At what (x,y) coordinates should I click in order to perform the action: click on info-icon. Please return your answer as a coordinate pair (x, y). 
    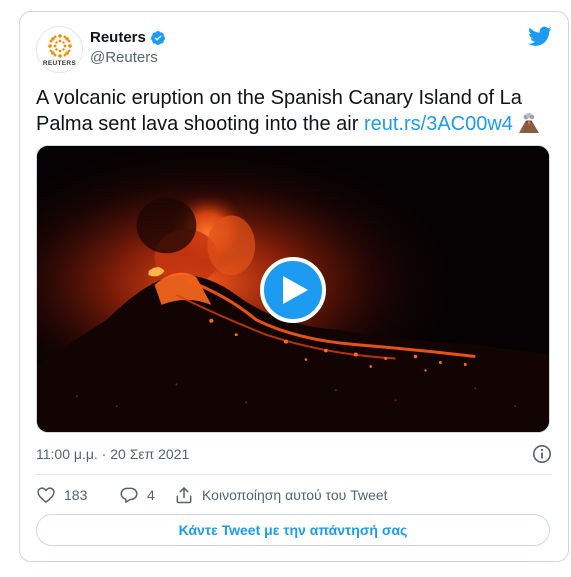
    Looking at the image, I should click on (542, 454).